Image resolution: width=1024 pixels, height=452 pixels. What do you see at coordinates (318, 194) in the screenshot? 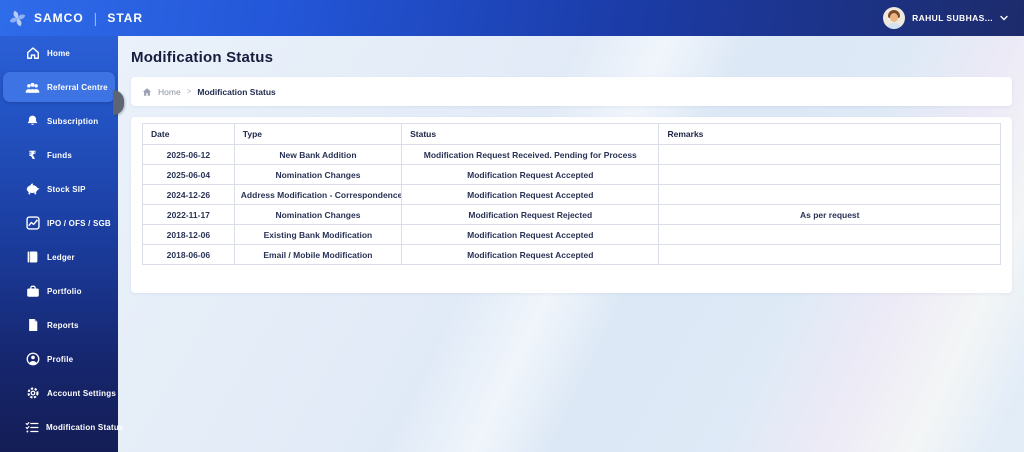
I see `table-cell: Address Modification - Correspondence` at bounding box center [318, 194].